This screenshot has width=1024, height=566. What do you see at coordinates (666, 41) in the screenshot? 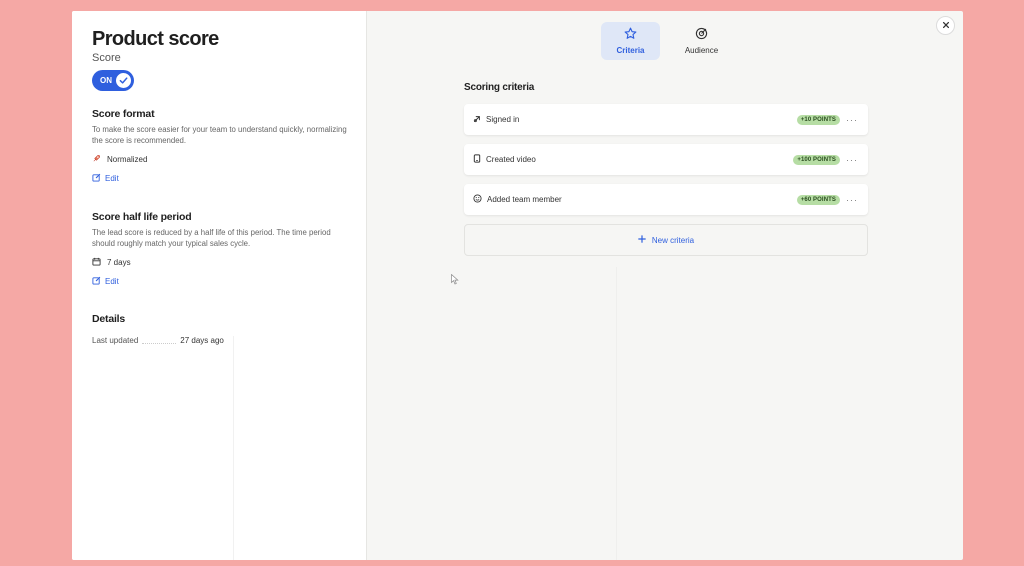
I see `tab-bar: Criteria Audience` at bounding box center [666, 41].